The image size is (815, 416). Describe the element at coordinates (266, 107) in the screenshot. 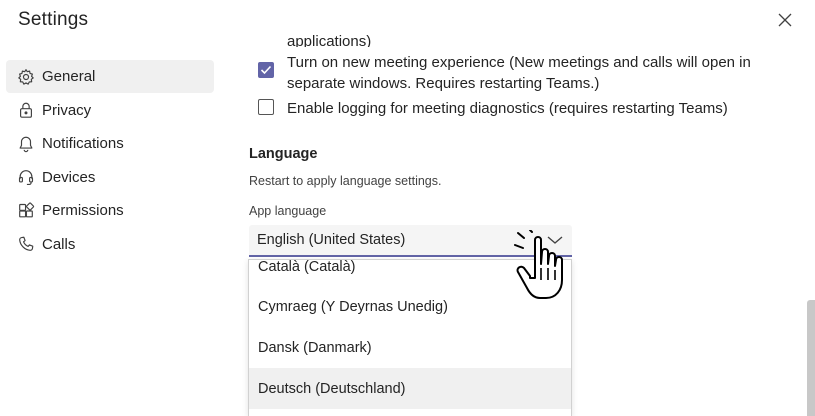

I see `meeting-diagnostics-checkbox` at that location.